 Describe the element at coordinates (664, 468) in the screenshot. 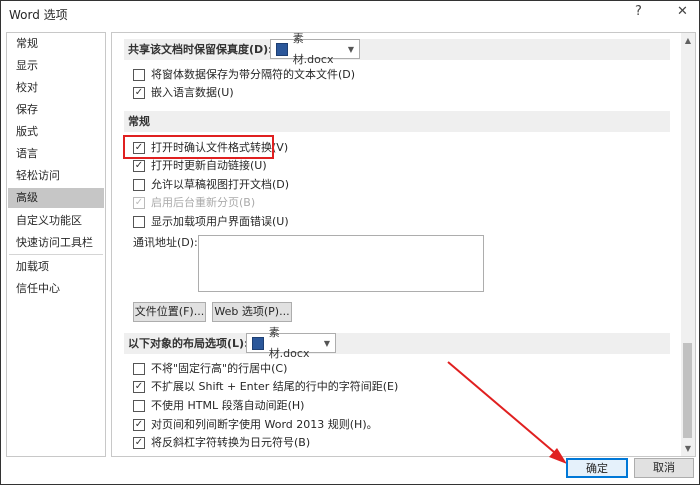

I see `cancel-button: 取消` at that location.